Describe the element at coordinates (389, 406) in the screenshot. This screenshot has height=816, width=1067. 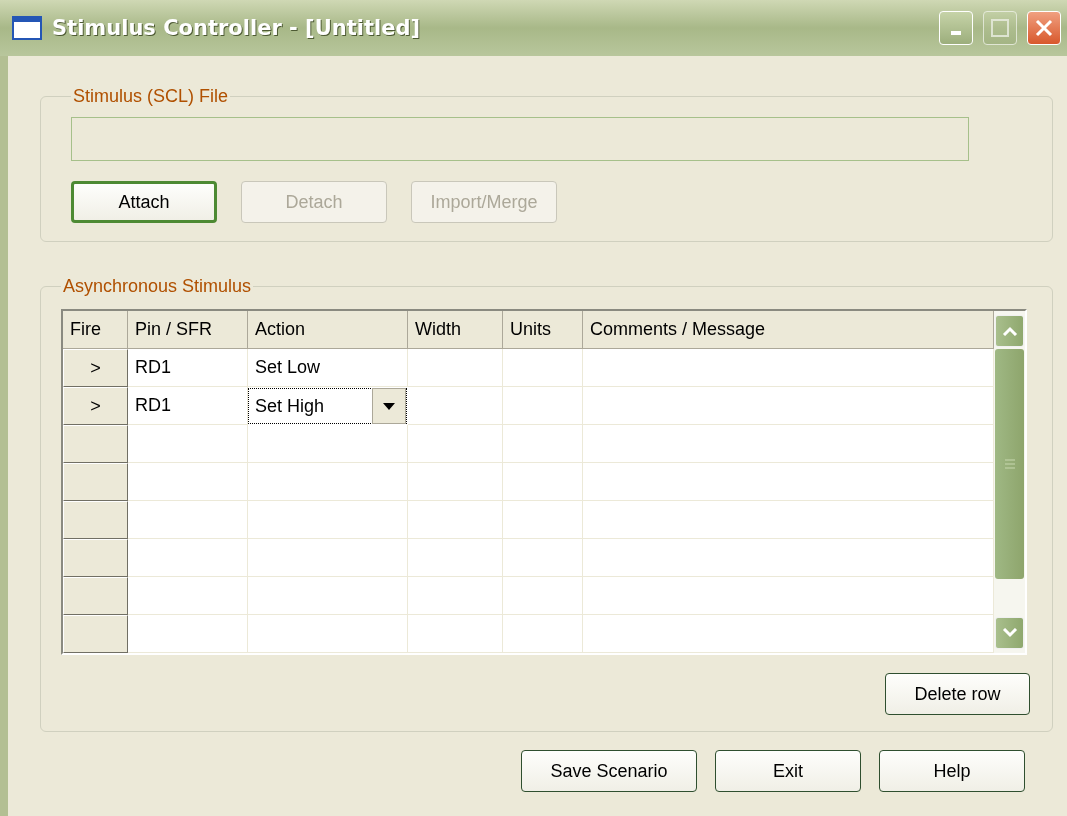
I see `caret-icon` at that location.